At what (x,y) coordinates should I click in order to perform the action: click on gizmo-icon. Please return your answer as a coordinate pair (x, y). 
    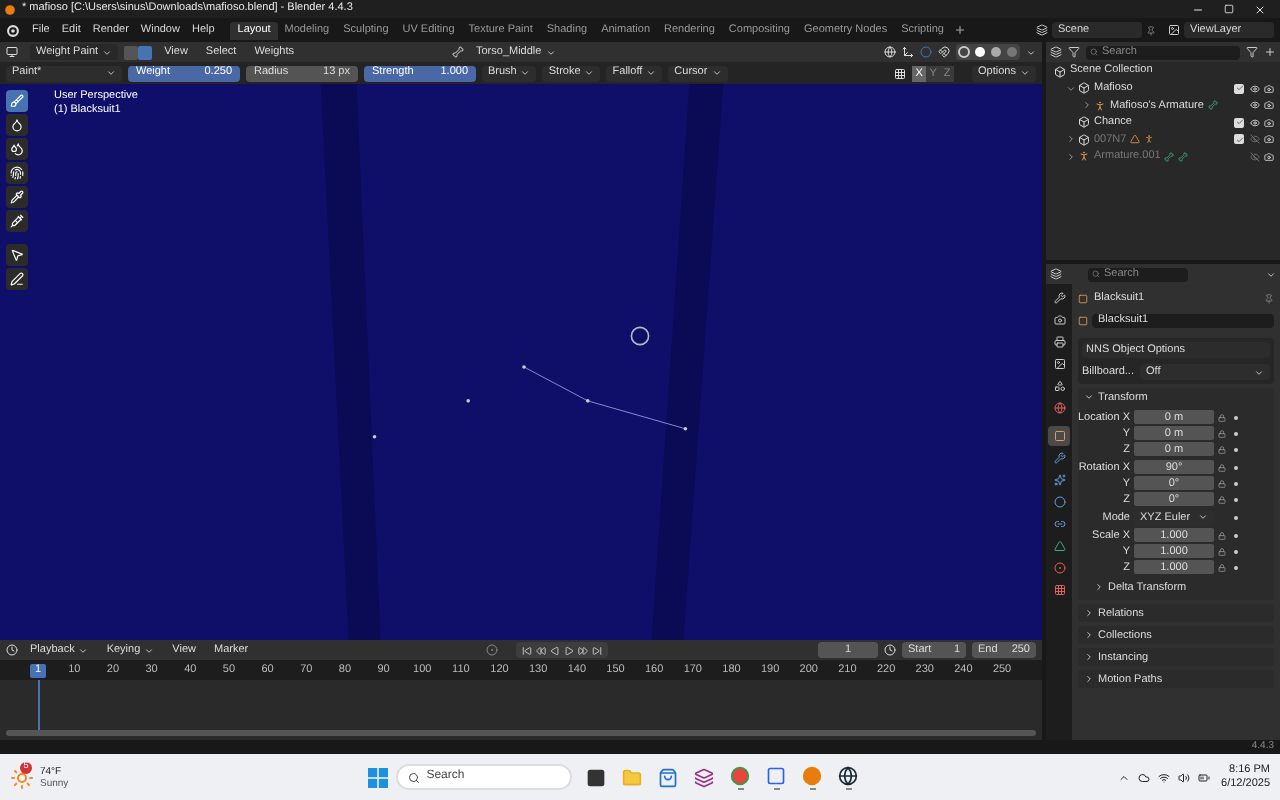
    Looking at the image, I should click on (908, 52).